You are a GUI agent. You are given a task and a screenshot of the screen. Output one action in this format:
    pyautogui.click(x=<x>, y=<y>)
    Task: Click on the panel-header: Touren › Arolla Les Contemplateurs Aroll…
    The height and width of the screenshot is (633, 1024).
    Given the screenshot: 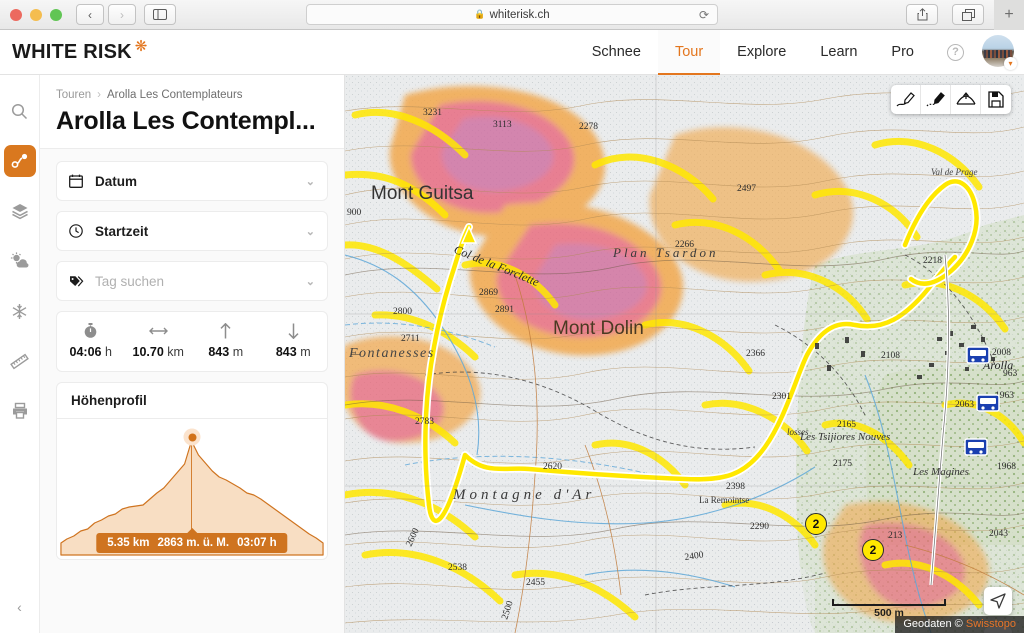 What is the action you would take?
    pyautogui.click(x=192, y=112)
    